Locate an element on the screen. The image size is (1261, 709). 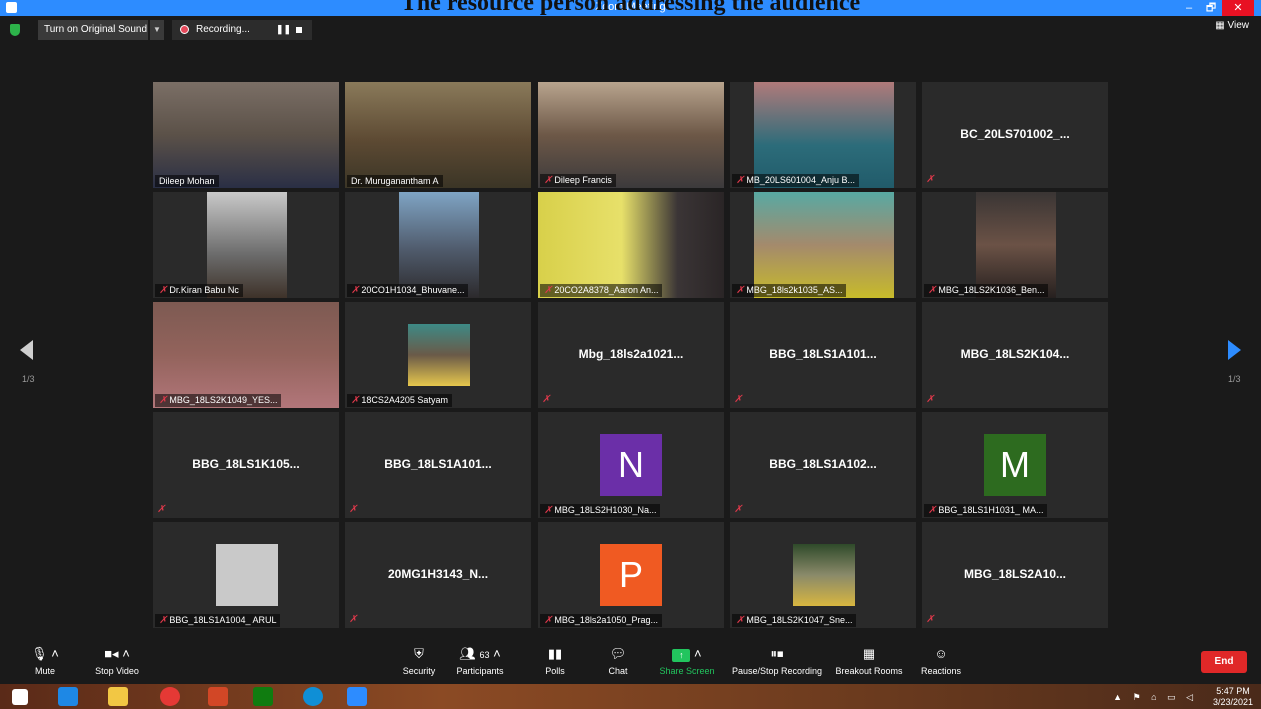
zoom-taskbar-icon is located at coordinates (357, 696).